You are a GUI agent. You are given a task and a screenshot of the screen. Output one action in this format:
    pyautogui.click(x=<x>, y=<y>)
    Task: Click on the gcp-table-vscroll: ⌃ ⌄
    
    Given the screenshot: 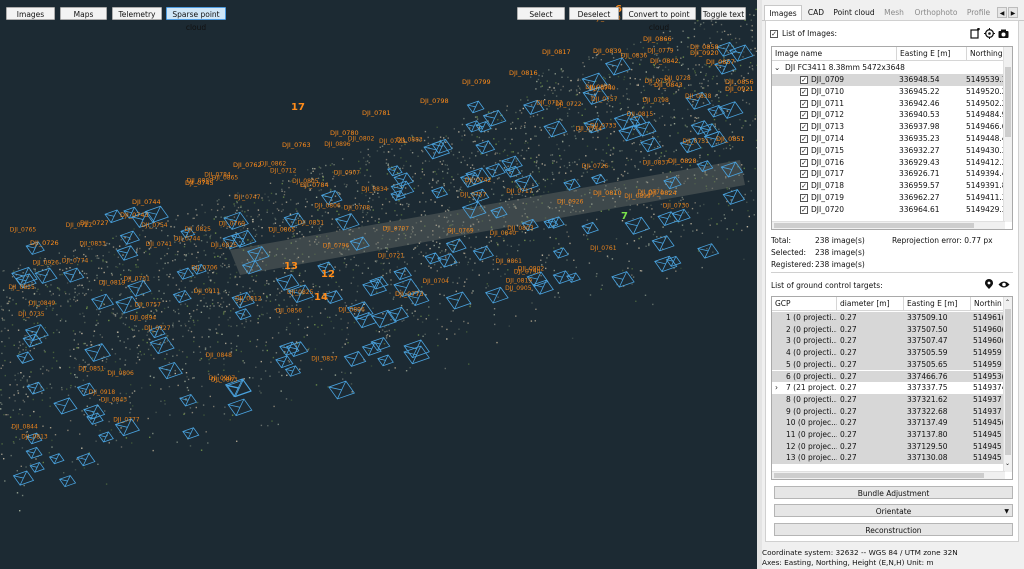 What is the action you would take?
    pyautogui.click(x=1007, y=384)
    